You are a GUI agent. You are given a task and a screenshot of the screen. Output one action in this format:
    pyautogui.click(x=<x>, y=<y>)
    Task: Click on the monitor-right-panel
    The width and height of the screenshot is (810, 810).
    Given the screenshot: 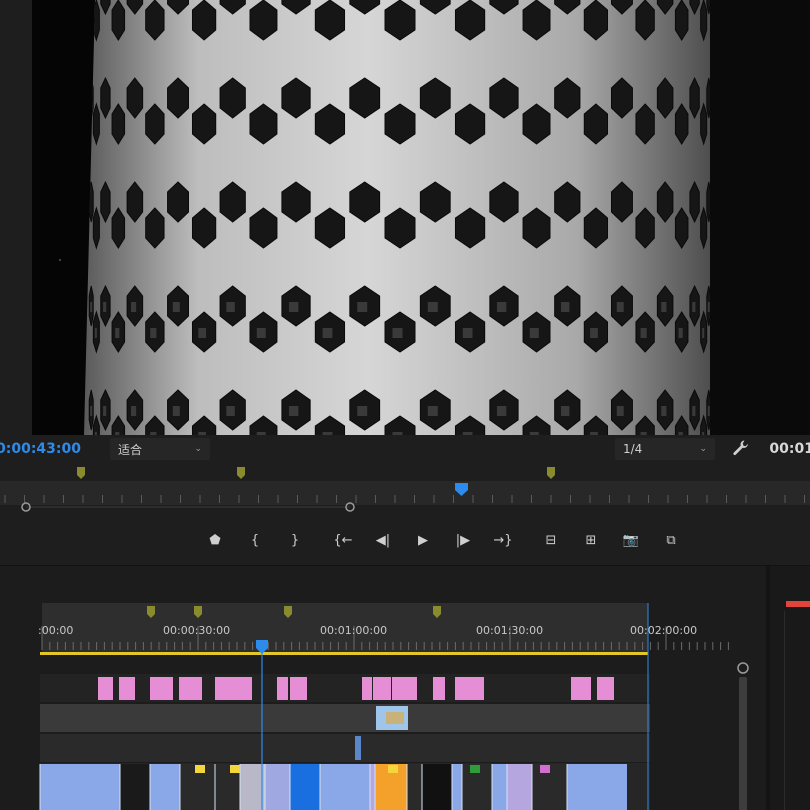 What is the action you would take?
    pyautogui.click(x=760, y=217)
    